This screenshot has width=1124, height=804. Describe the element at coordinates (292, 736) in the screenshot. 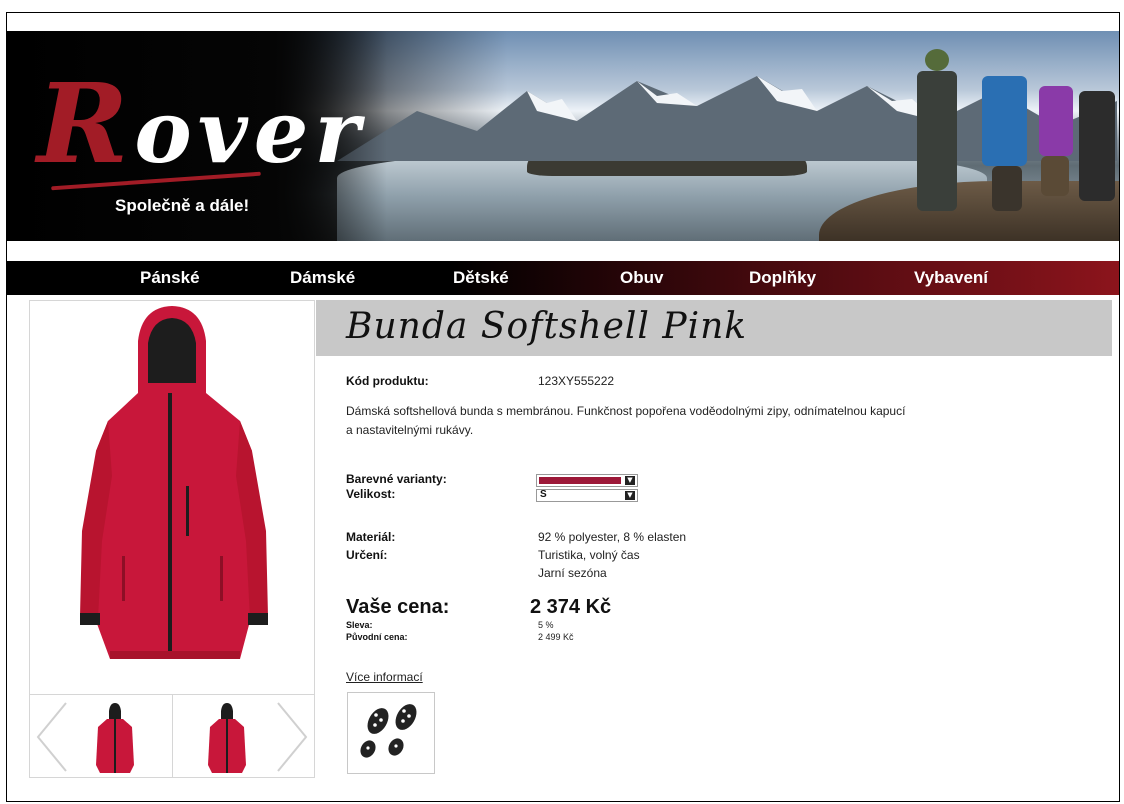

I see `gallery-next-arrow` at that location.